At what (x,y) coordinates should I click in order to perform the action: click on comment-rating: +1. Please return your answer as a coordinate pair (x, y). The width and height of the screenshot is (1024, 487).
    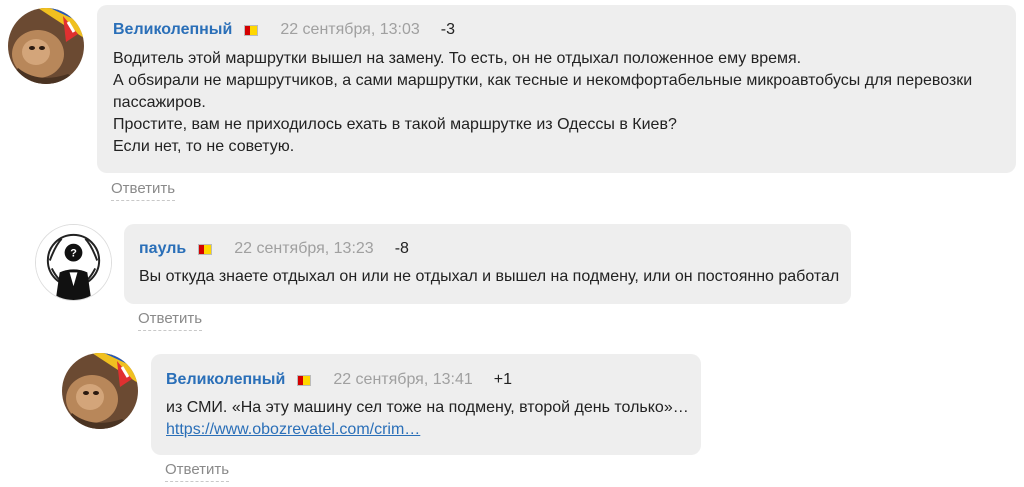
    Looking at the image, I should click on (503, 379).